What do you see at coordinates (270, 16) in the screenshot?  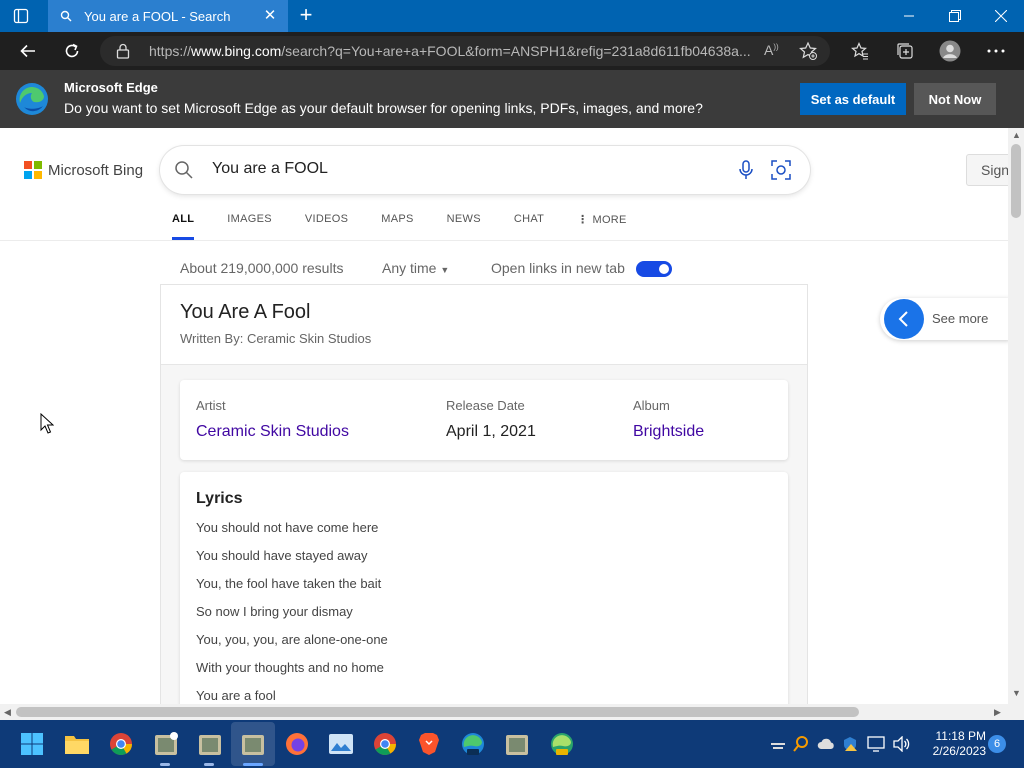 I see `tab-close-icon: ✕` at bounding box center [270, 16].